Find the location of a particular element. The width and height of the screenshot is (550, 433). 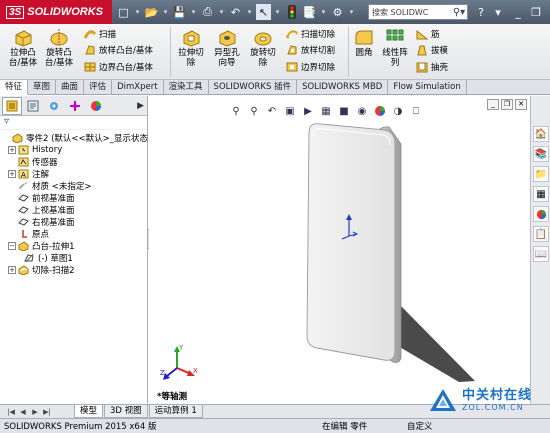

rebuild-traffic-light-icon is located at coordinates (291, 12).